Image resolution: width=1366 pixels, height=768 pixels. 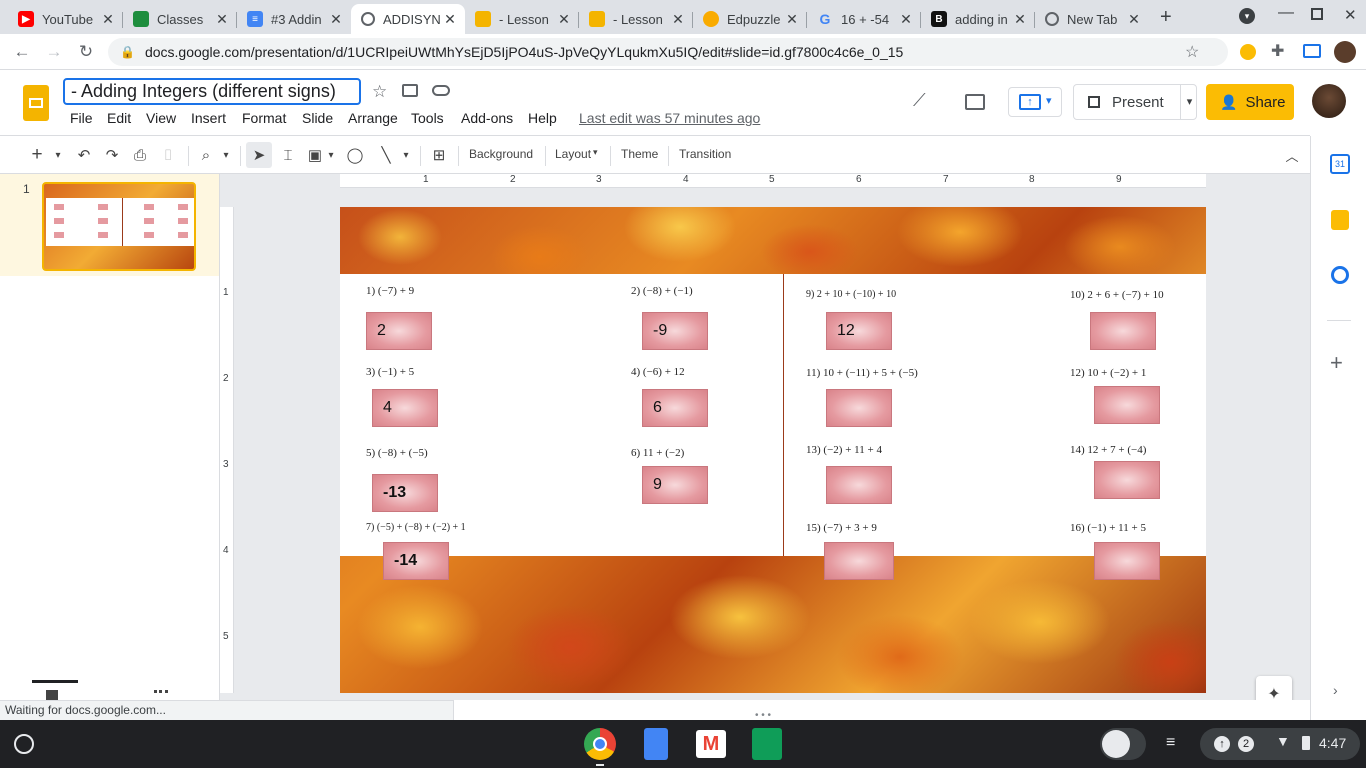 I want to click on new-slide-layout-chevron-icon: ▾, so click(x=58, y=155).